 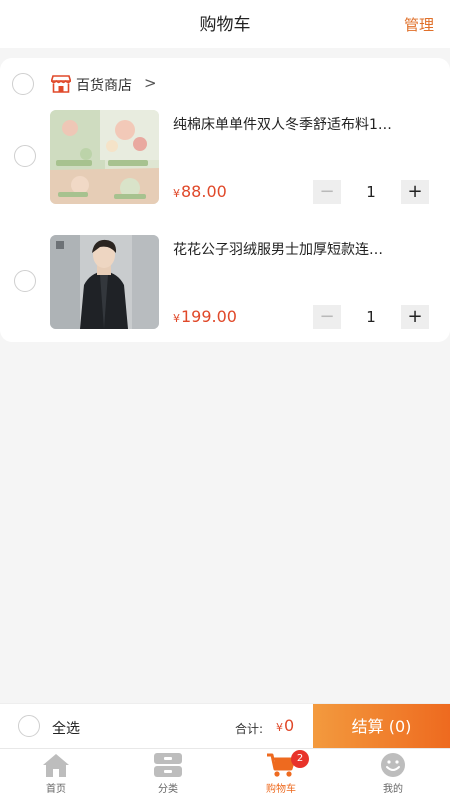 I want to click on home-icon, so click(x=56, y=765).